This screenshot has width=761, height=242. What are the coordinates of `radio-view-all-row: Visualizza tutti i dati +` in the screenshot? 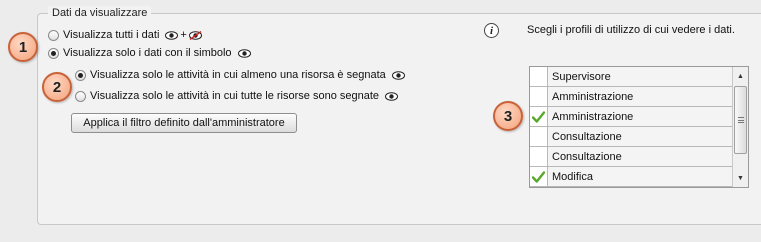 It's located at (125, 35).